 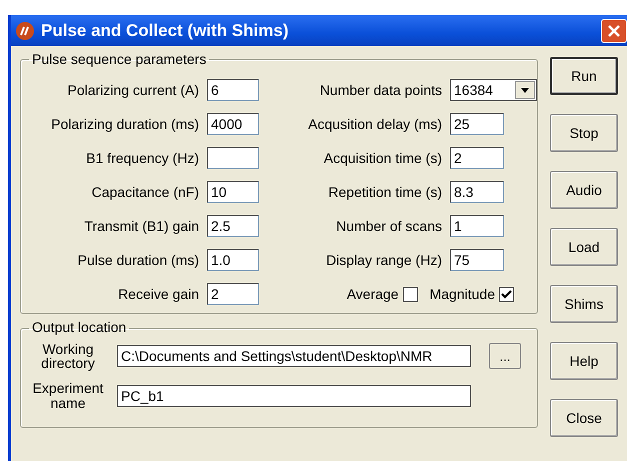 I want to click on dropdown-arrow-icon, so click(x=525, y=90).